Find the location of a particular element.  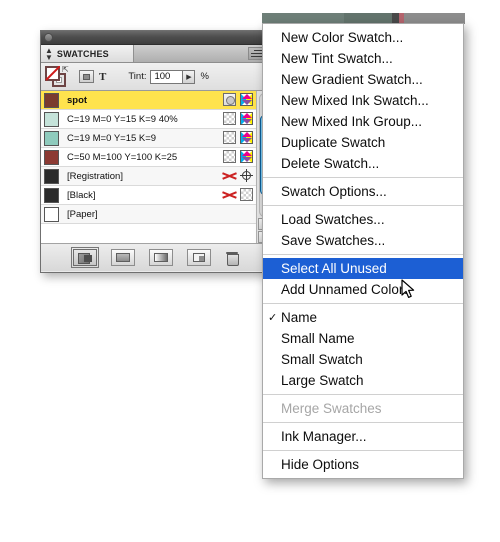

swatch-row: C=19 M=0 Y=15 K=9 is located at coordinates (156, 138).